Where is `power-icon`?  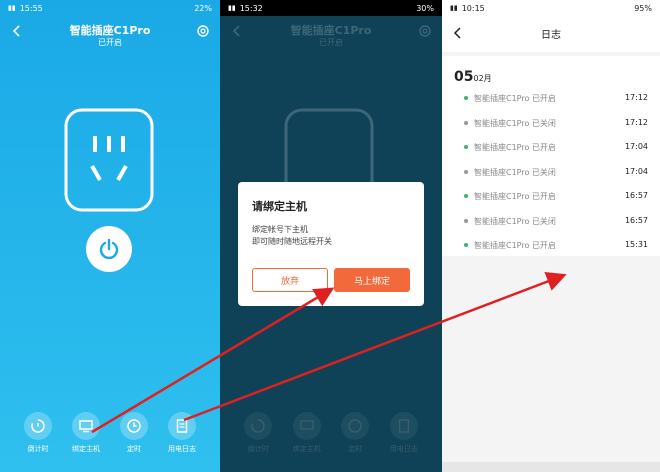
power-icon is located at coordinates (109, 249).